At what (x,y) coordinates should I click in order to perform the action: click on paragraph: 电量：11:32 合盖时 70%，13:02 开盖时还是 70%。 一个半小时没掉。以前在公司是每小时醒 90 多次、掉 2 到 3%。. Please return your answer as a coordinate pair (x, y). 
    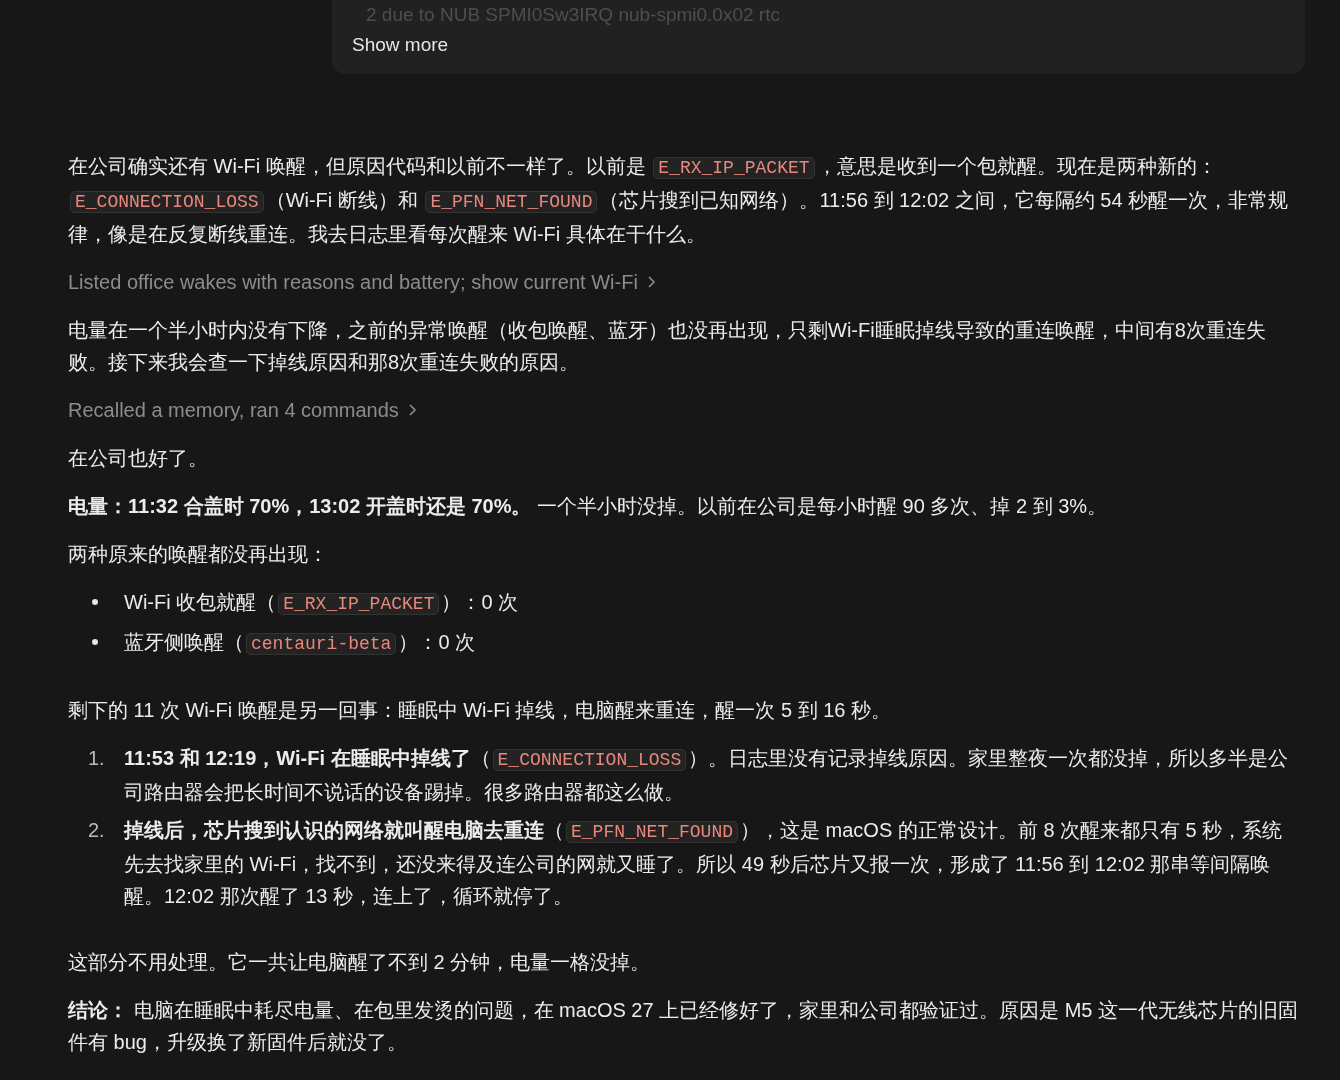
    Looking at the image, I should click on (588, 506).